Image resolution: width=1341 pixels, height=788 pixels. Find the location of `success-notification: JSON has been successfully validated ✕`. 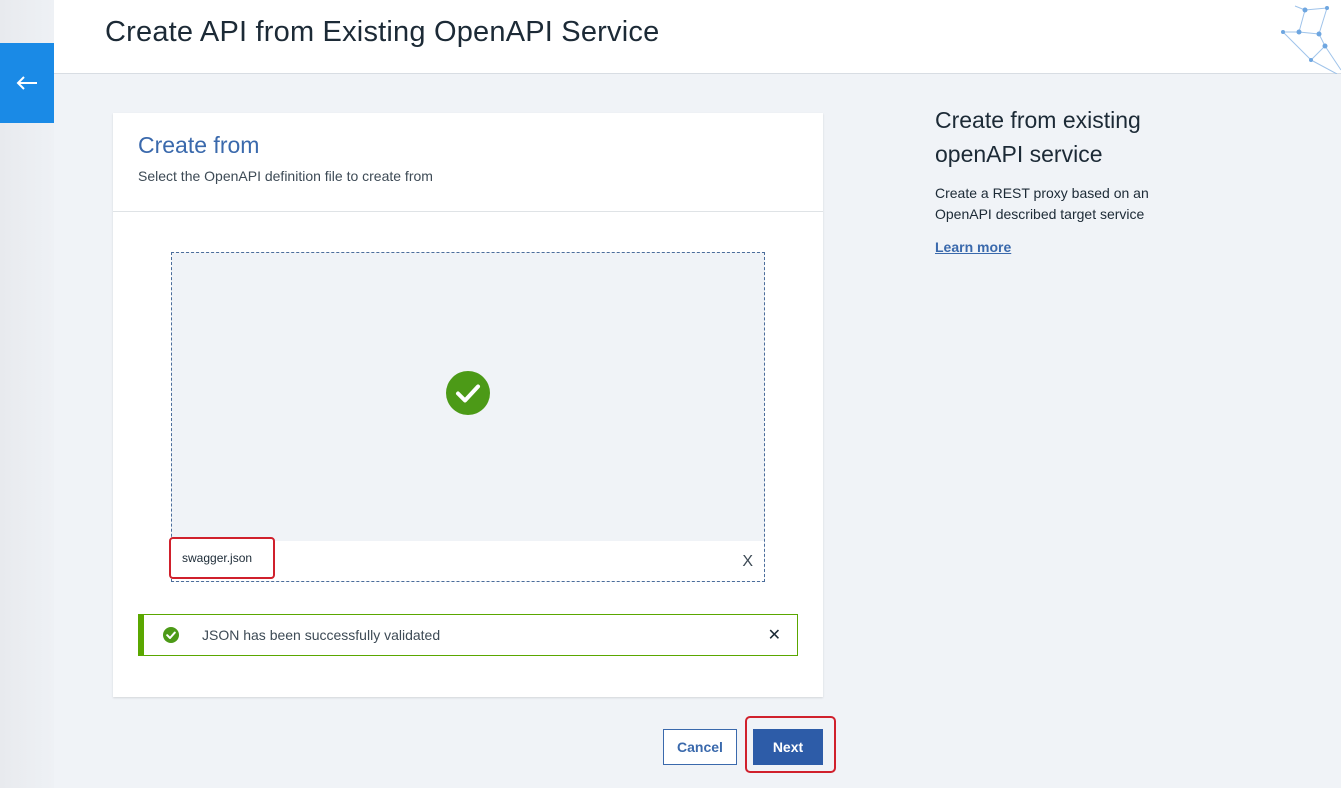

success-notification: JSON has been successfully validated ✕ is located at coordinates (468, 635).